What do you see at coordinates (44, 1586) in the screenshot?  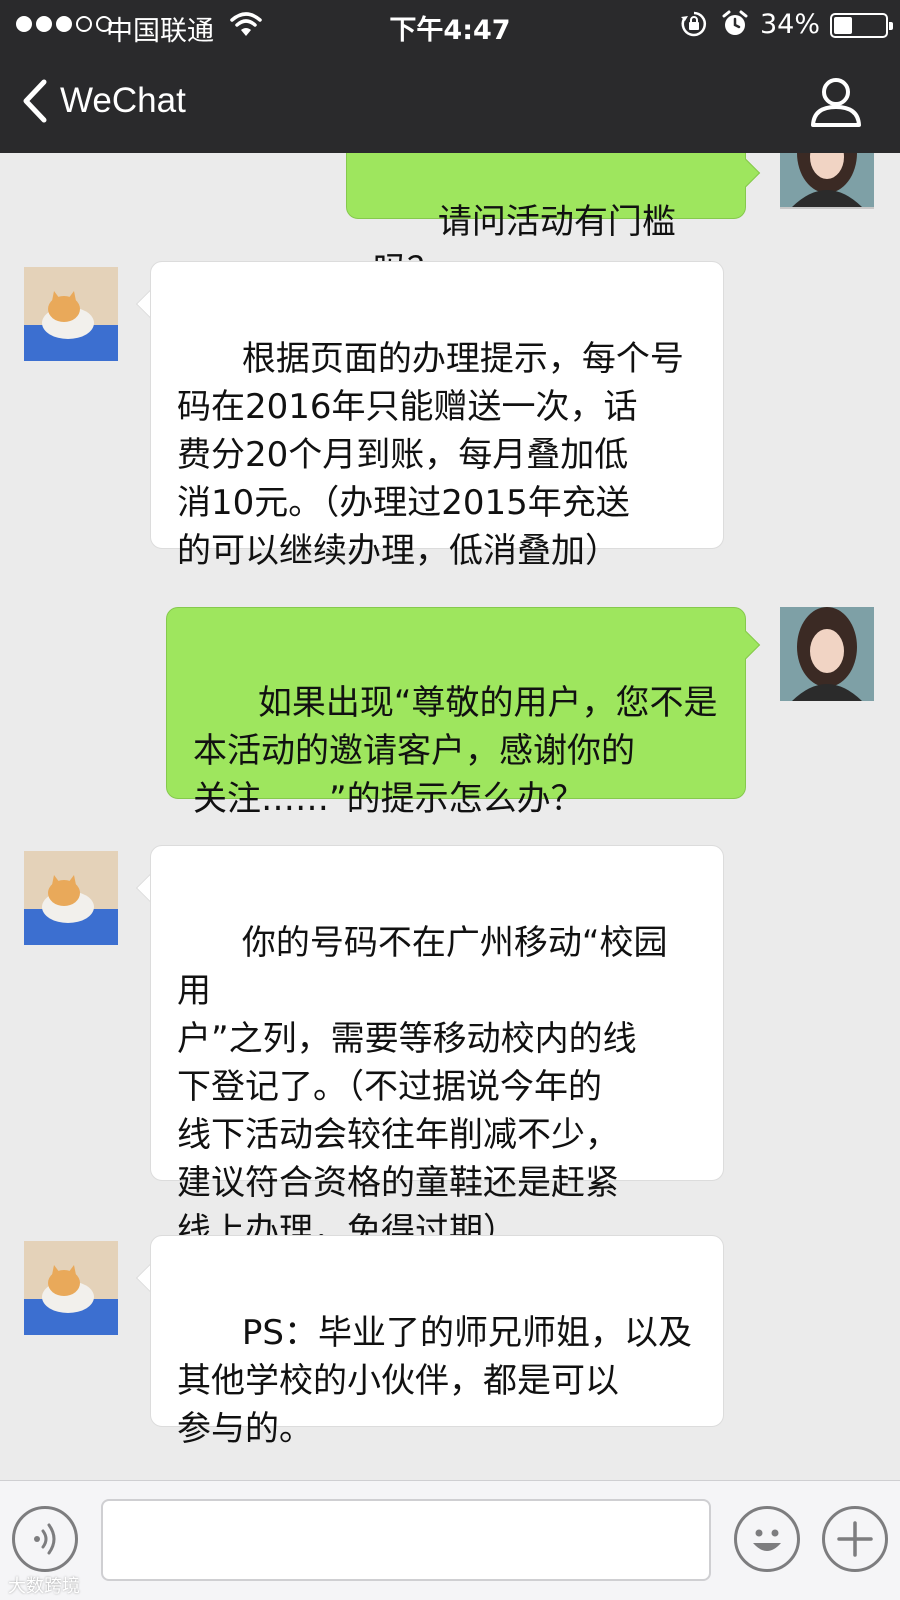 I see `watermark-text: 大数跨境` at bounding box center [44, 1586].